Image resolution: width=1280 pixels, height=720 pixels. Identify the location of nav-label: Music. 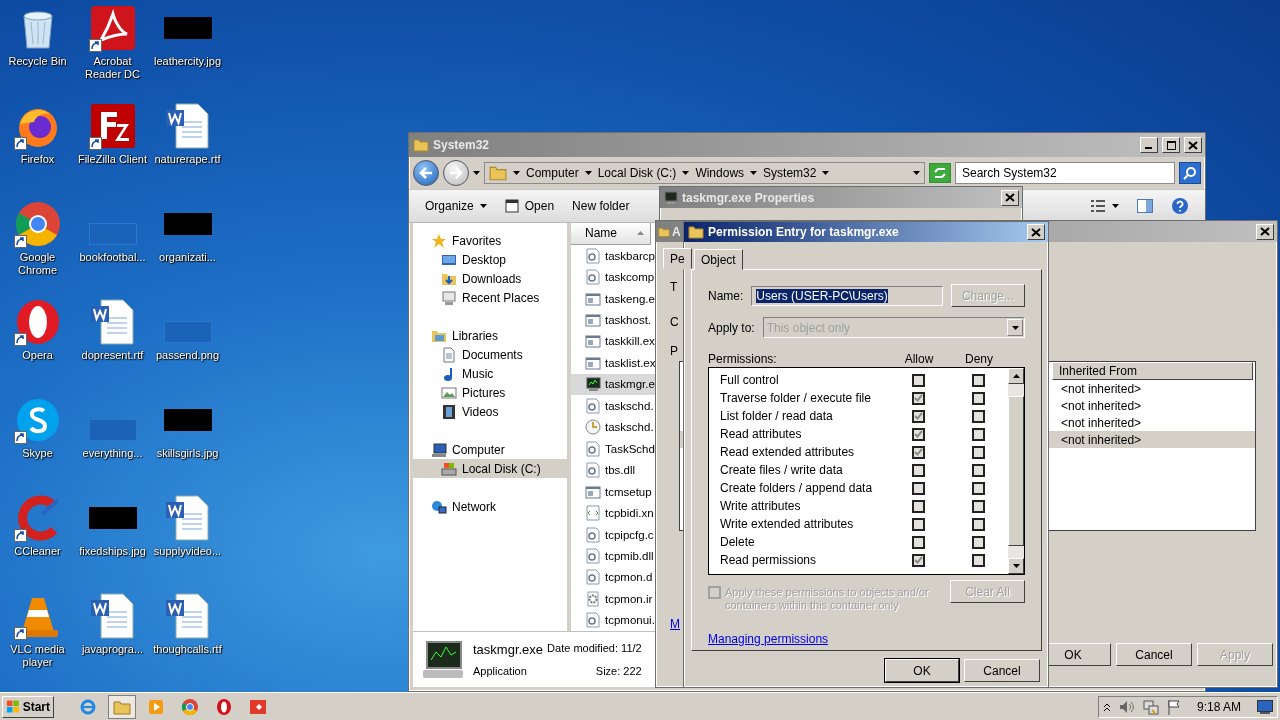
(478, 373).